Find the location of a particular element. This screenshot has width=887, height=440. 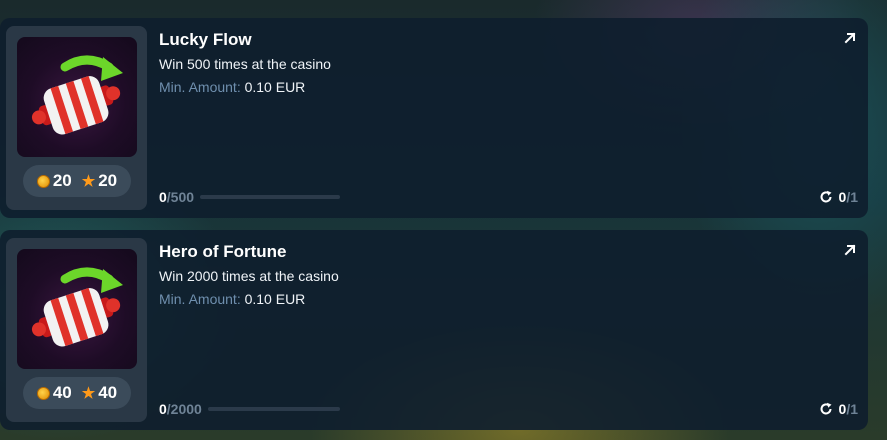

reward-badges: 40 ★ 40 is located at coordinates (77, 393).